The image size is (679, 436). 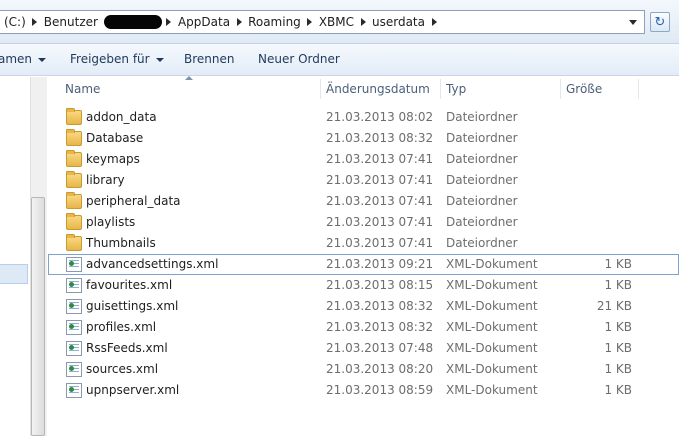 What do you see at coordinates (159, 59) in the screenshot?
I see `chevron-down-icon` at bounding box center [159, 59].